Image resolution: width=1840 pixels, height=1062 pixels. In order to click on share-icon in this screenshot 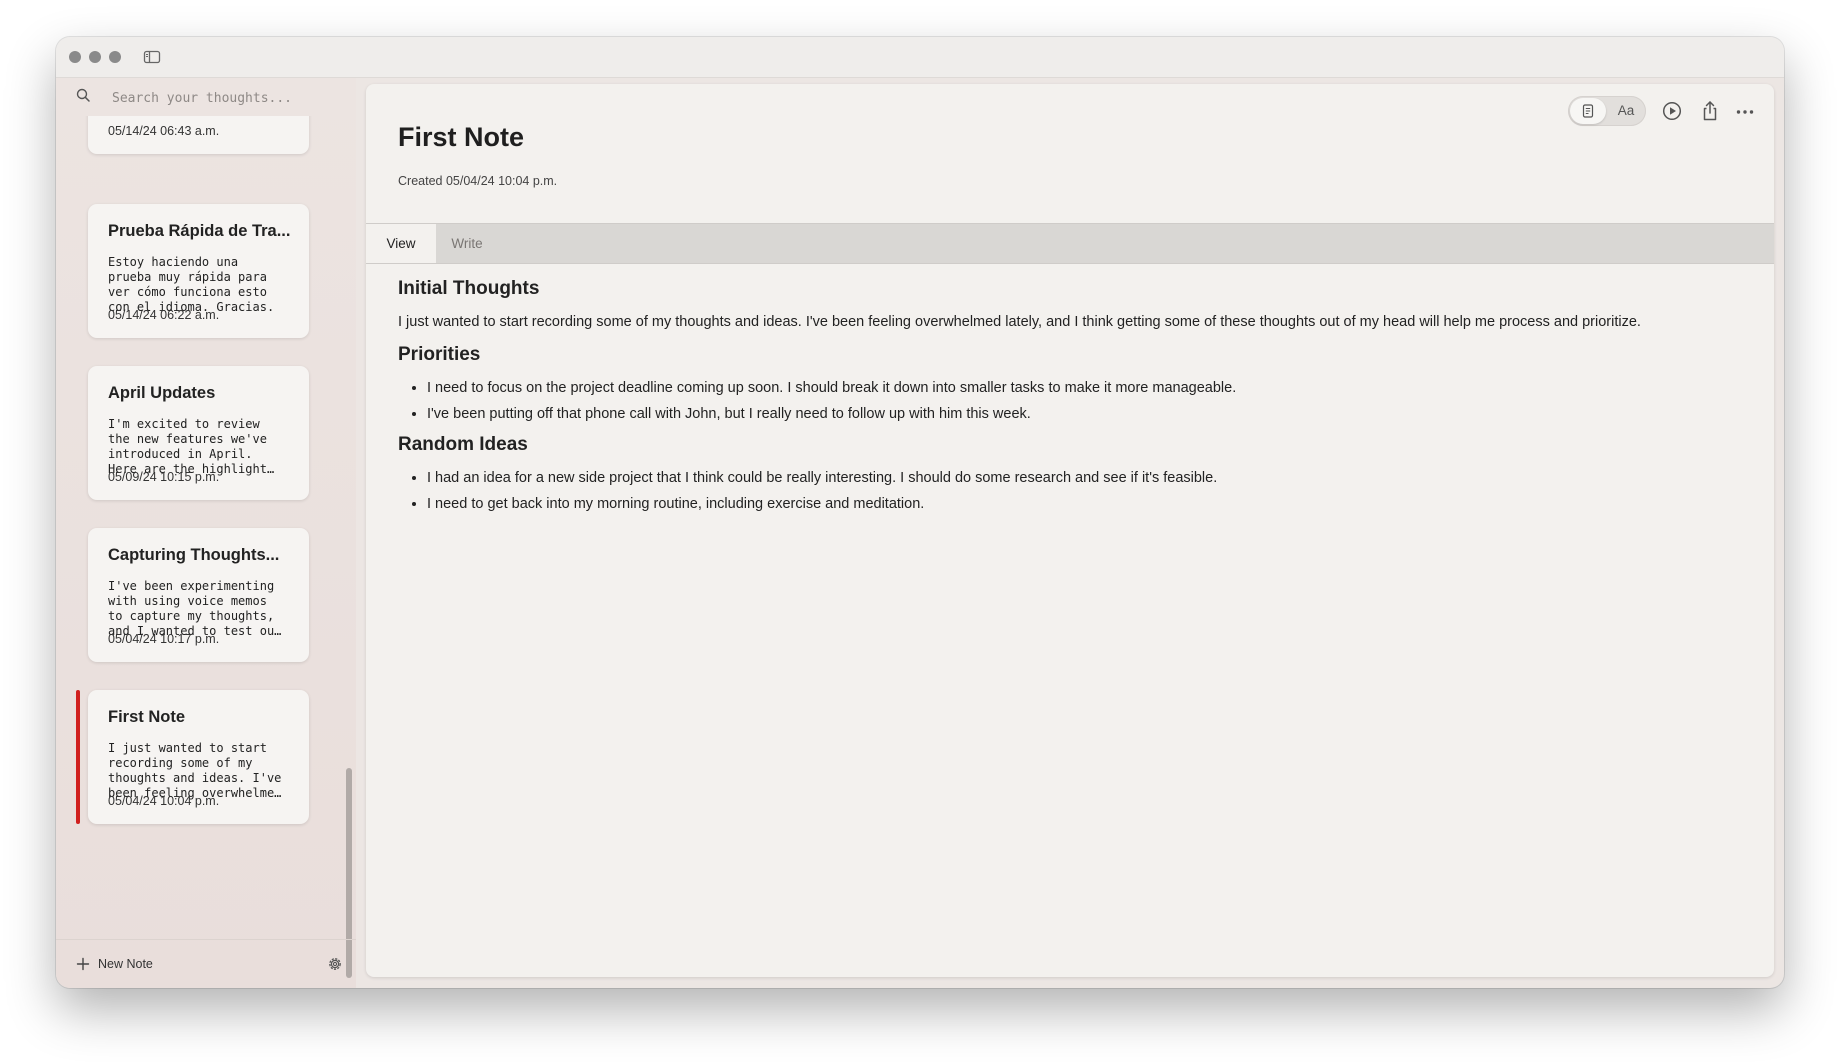, I will do `click(1710, 110)`.